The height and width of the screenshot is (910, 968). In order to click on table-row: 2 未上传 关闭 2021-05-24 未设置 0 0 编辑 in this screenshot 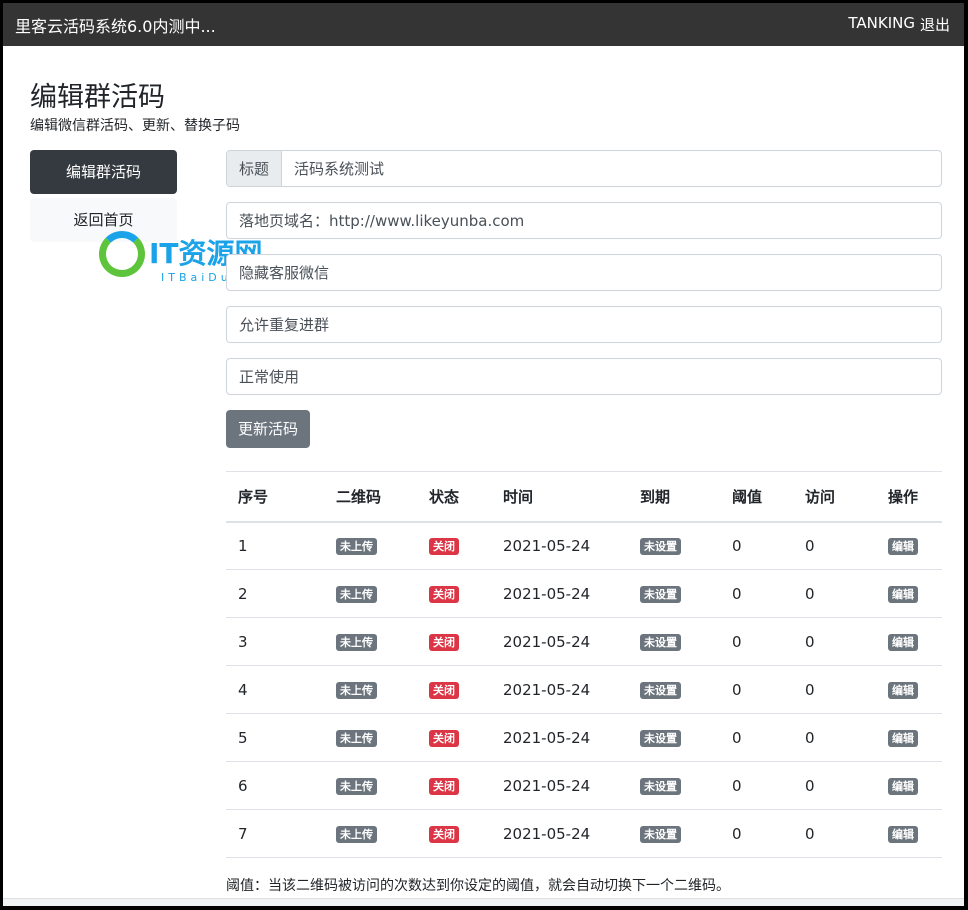, I will do `click(584, 593)`.